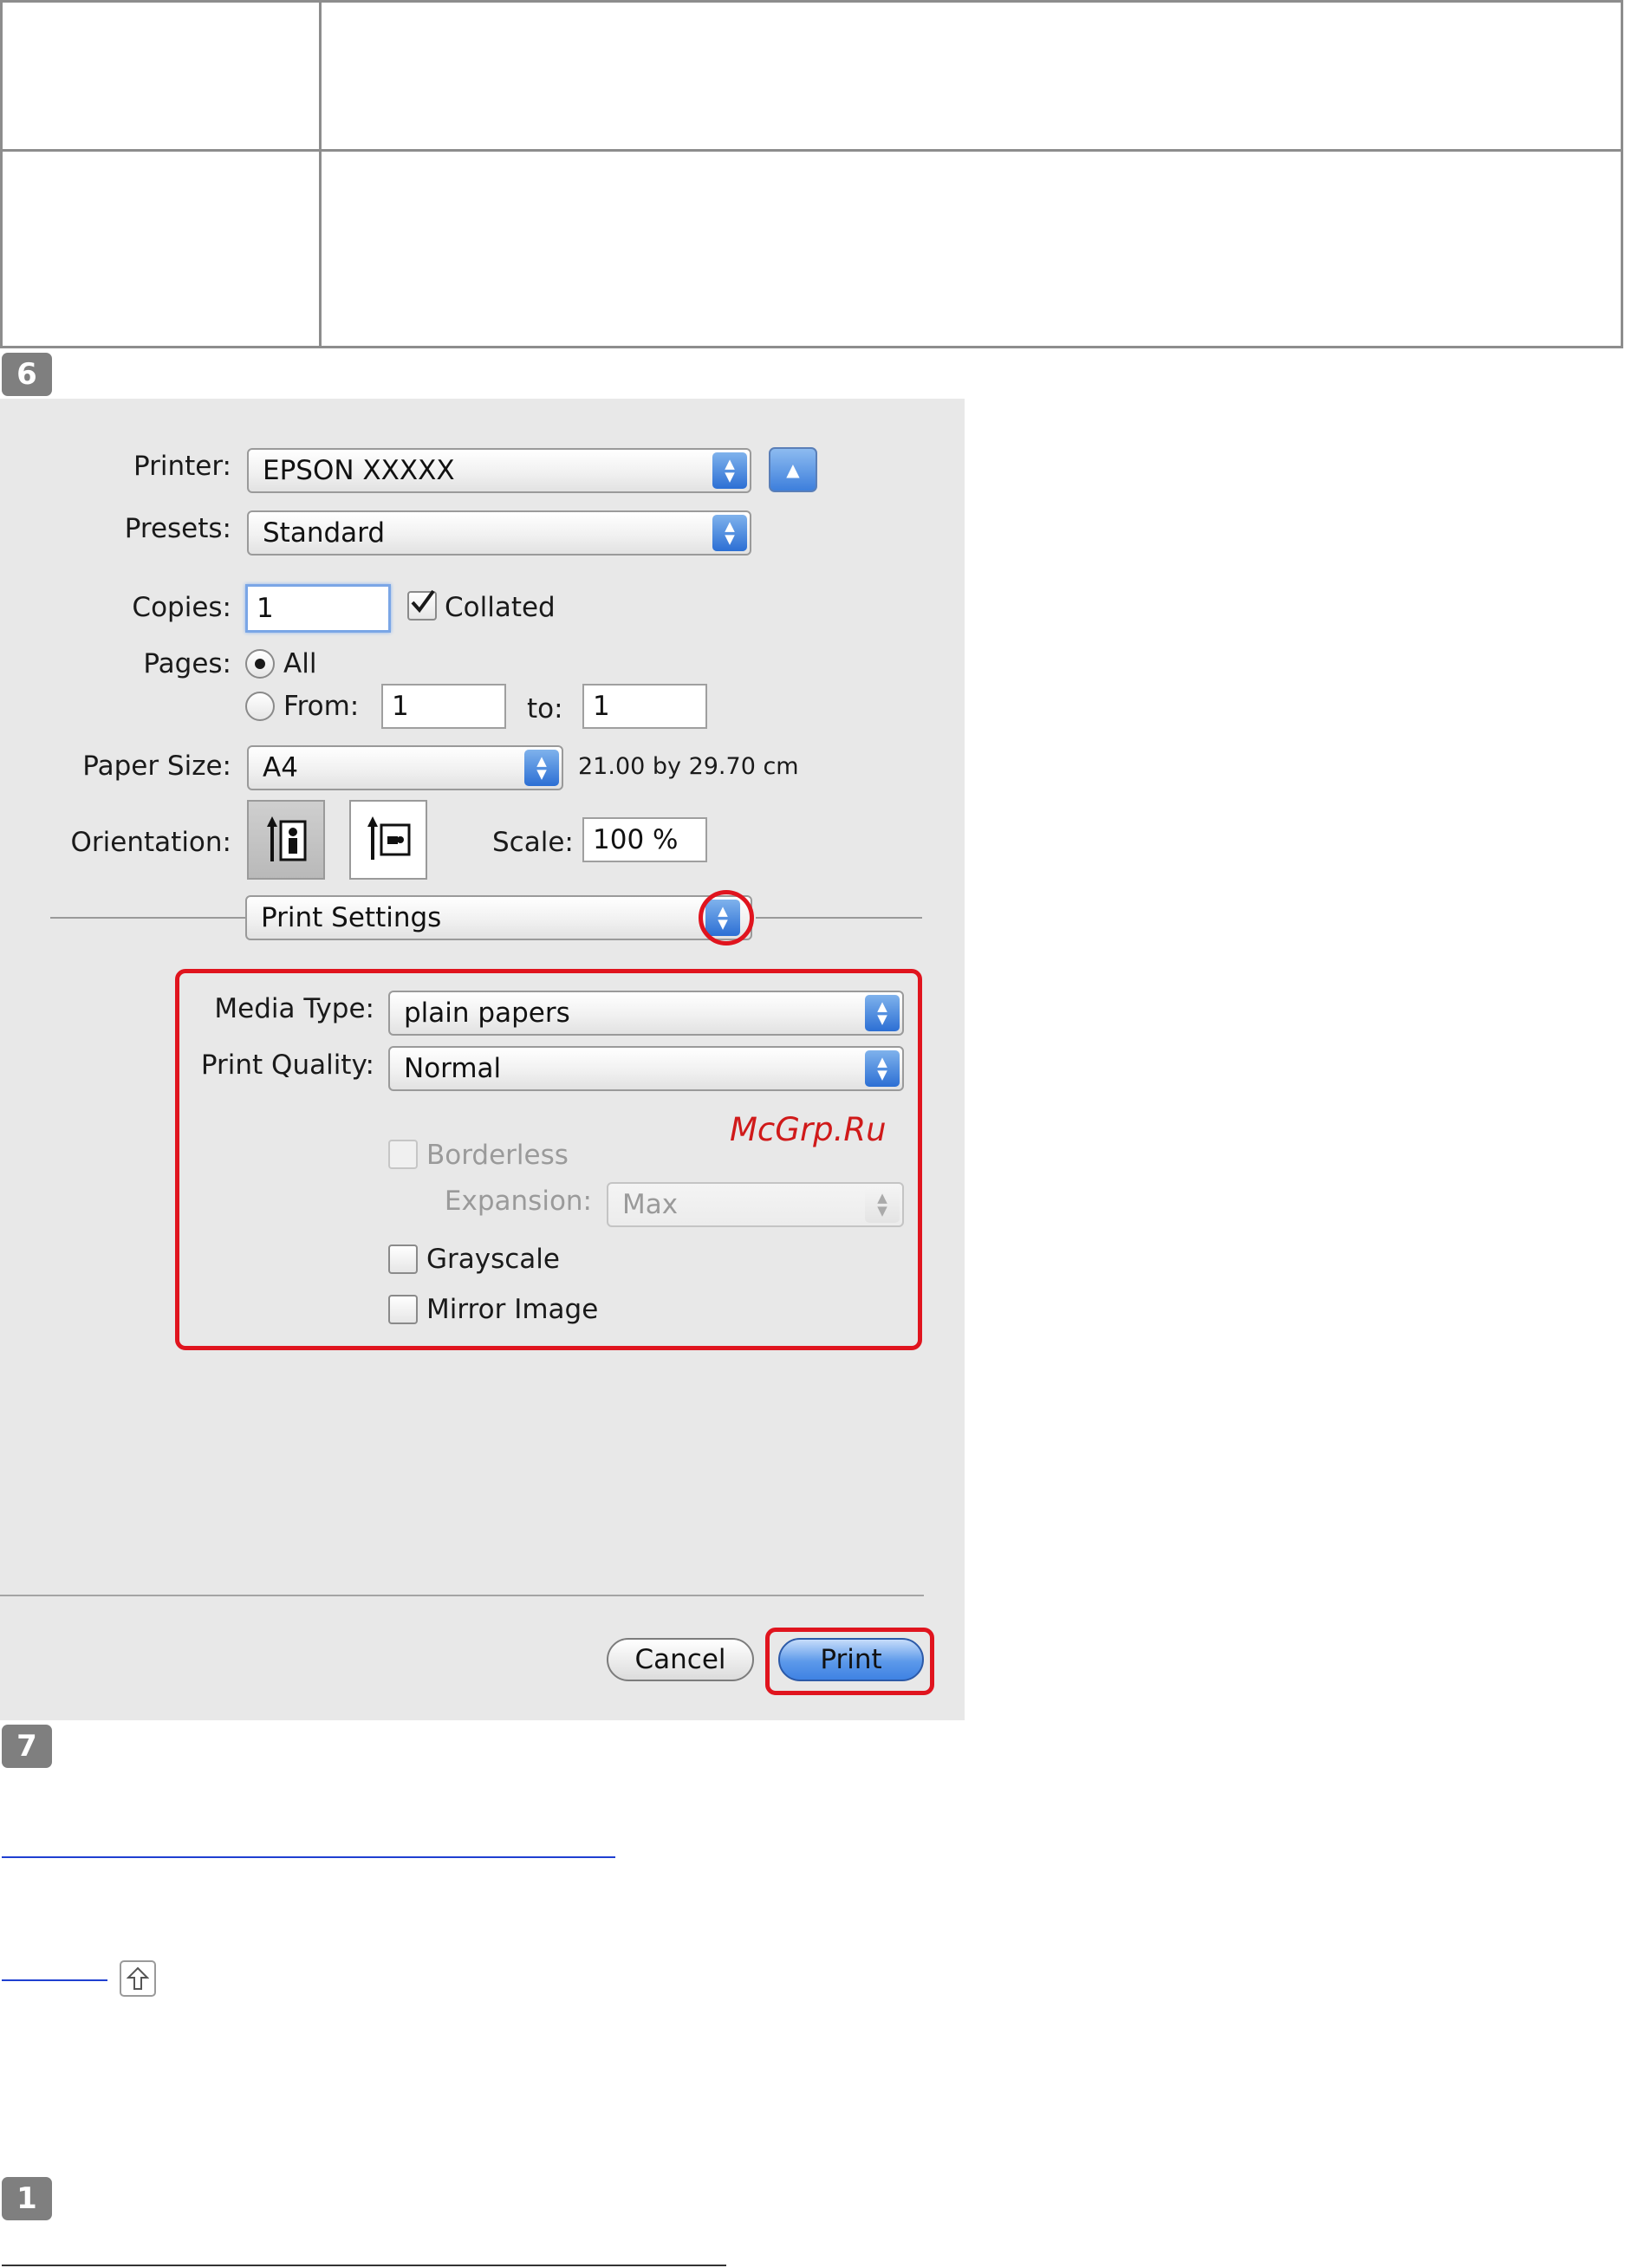 Image resolution: width=1625 pixels, height=2268 pixels. I want to click on pages-from-label: From:, so click(321, 706).